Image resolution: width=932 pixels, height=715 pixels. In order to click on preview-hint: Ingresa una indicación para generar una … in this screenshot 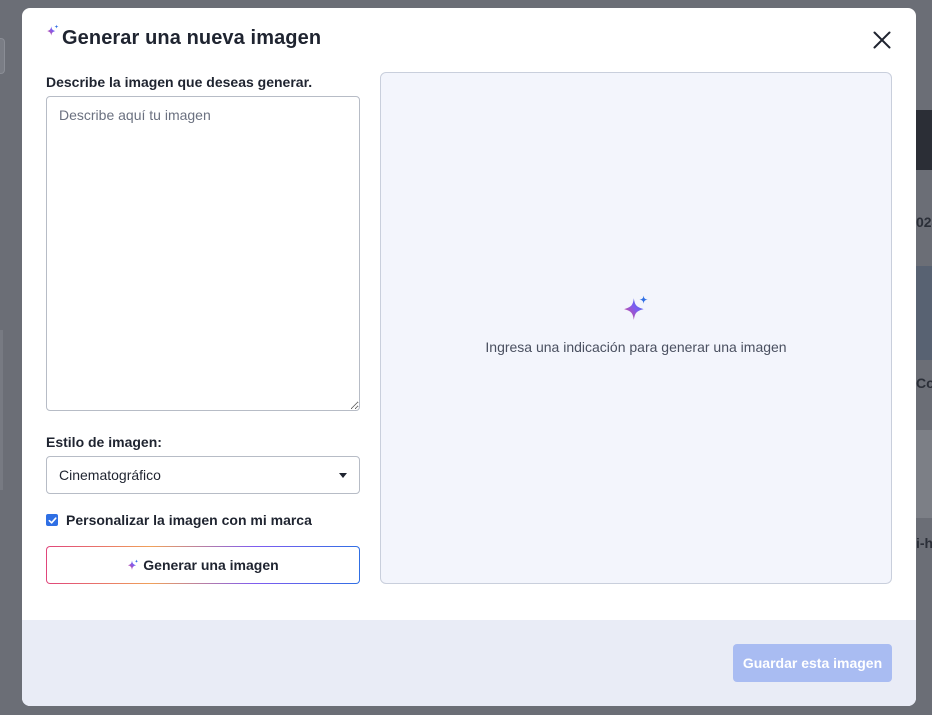, I will do `click(636, 347)`.